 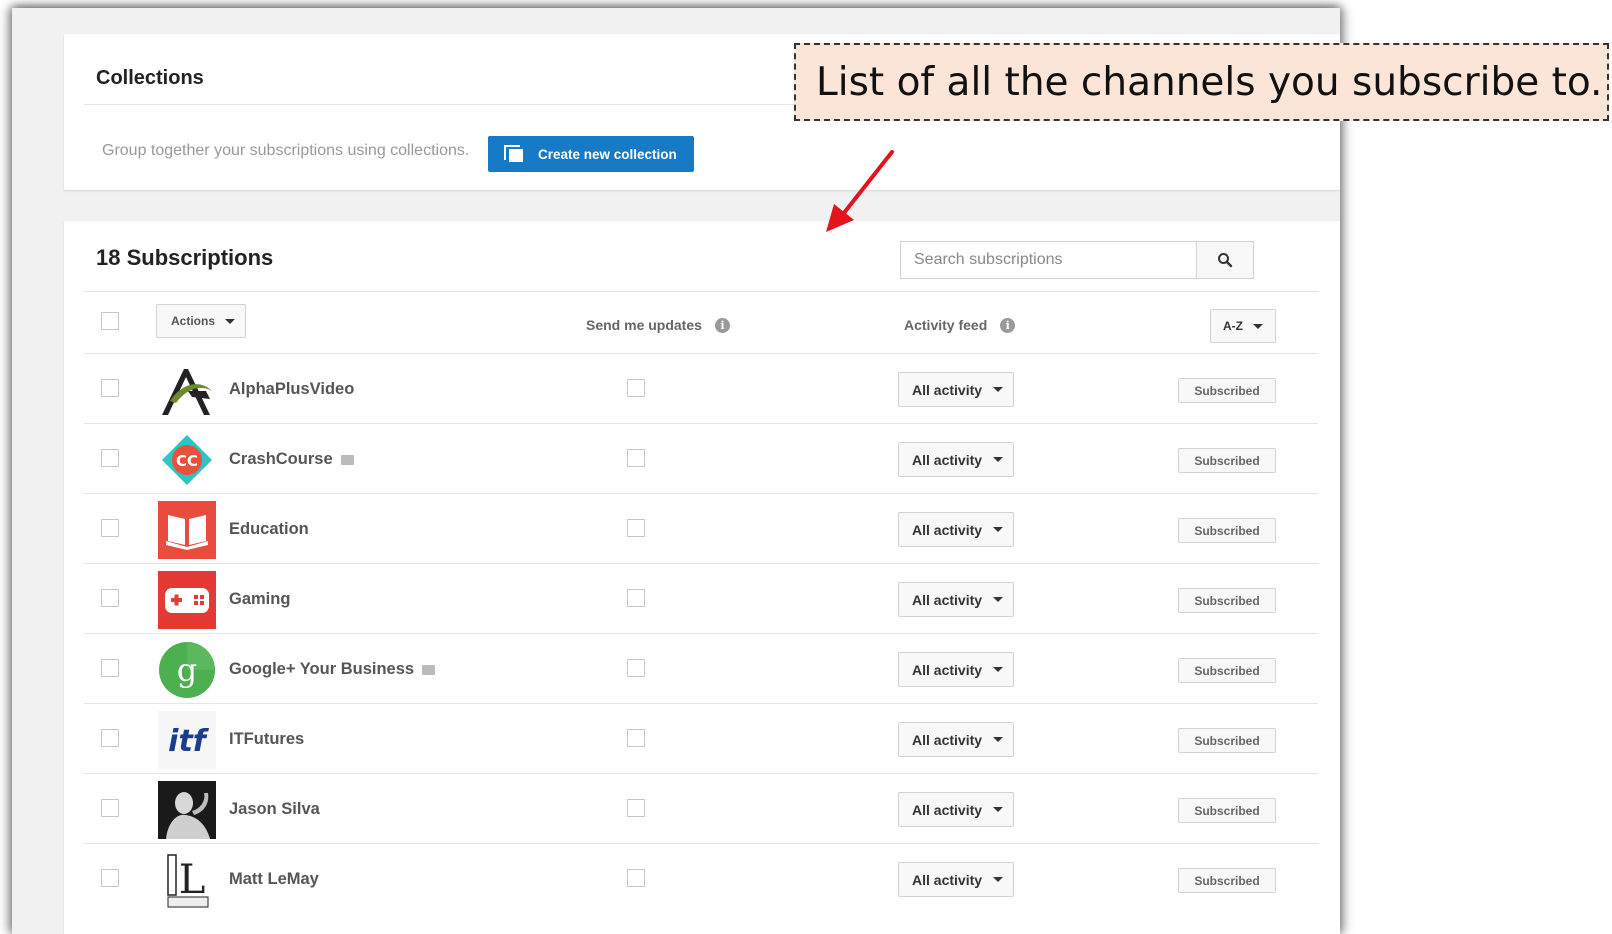 I want to click on channel-name: Matt LeMay, so click(x=274, y=879).